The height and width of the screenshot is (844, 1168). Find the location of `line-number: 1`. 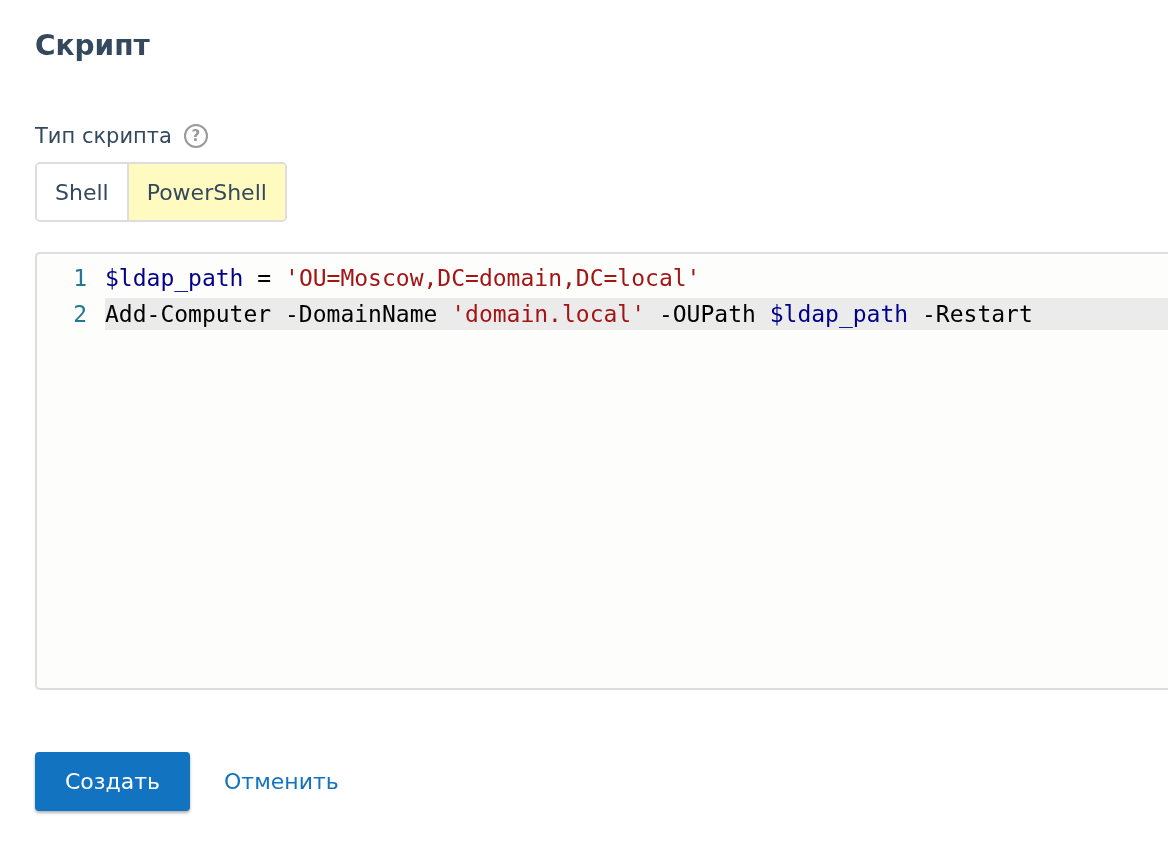

line-number: 1 is located at coordinates (80, 278).